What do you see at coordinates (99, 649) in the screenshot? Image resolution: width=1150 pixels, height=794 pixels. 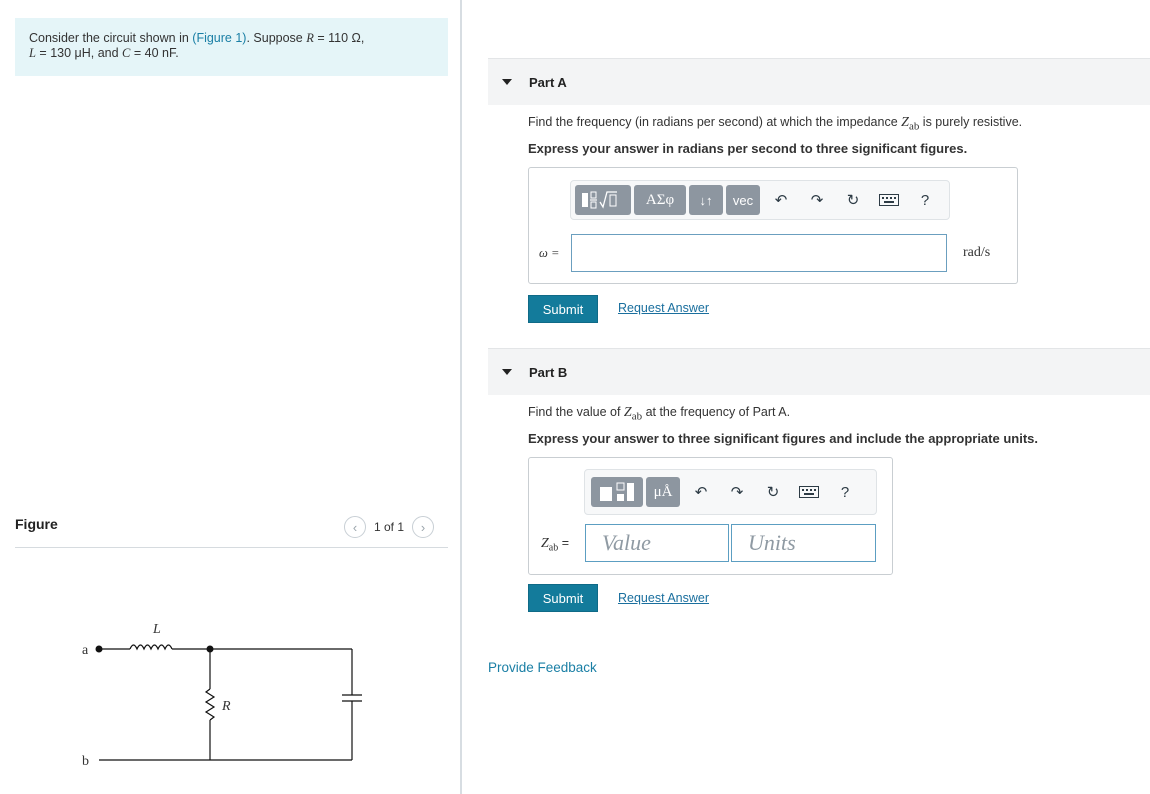 I see `node-a` at bounding box center [99, 649].